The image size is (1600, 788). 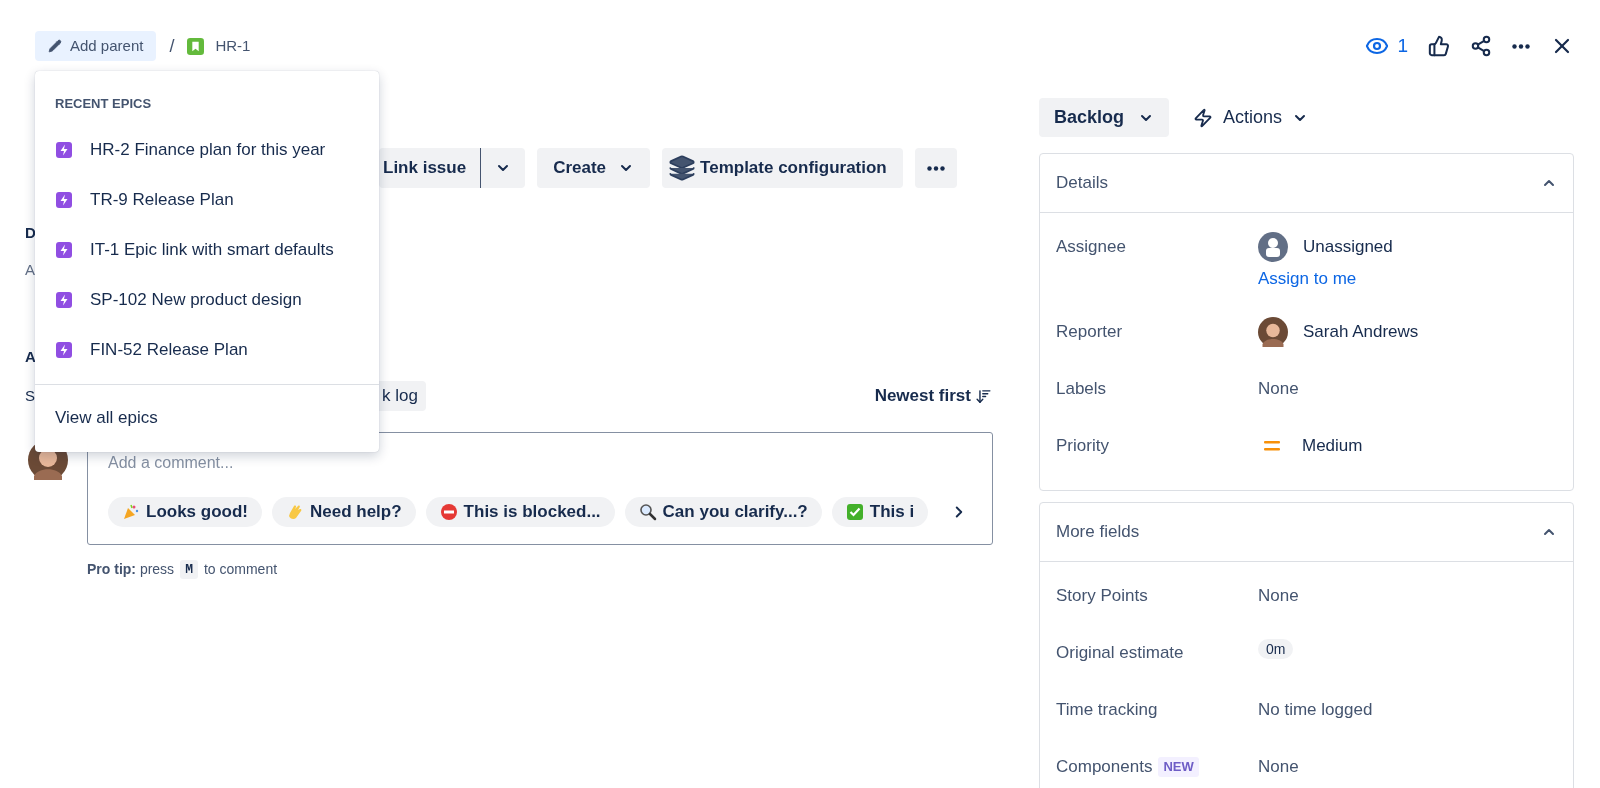 I want to click on quick-reply-chip: Can you clarify...?, so click(x=723, y=512).